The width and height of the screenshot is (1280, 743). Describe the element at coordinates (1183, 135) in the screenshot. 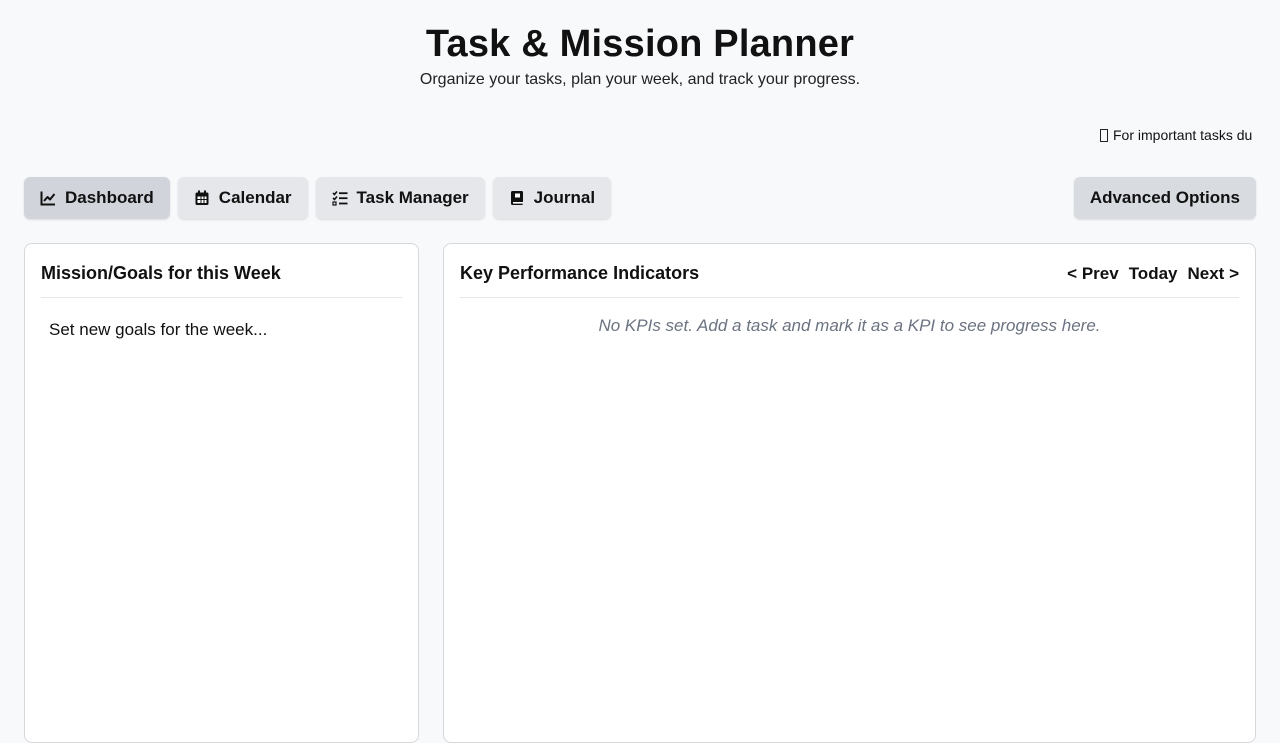

I see `ticker-text: For important tasks du` at that location.